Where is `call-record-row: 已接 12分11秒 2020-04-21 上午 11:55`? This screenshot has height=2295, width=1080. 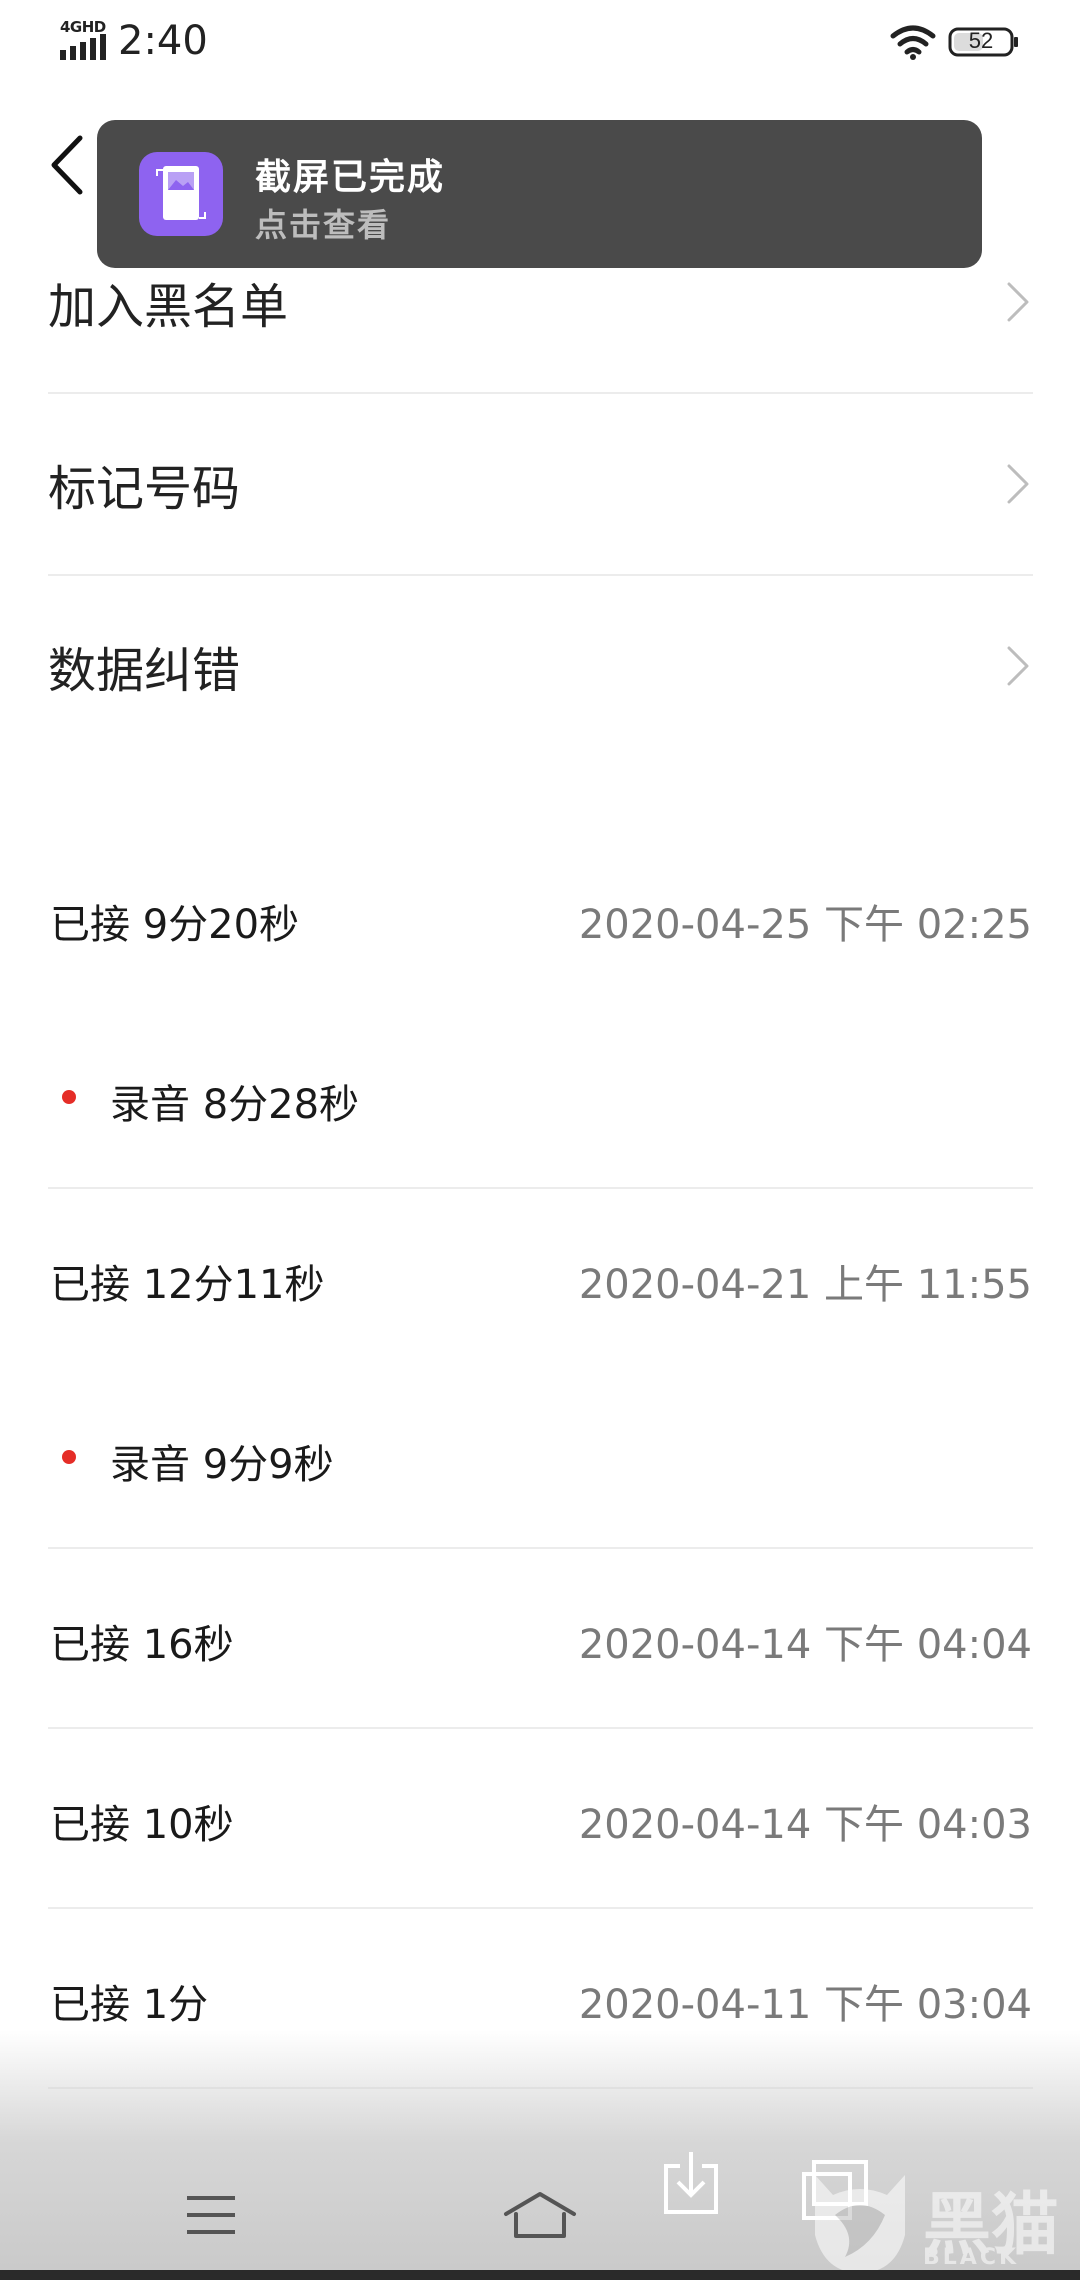
call-record-row: 已接 12分11秒 2020-04-21 上午 11:55 is located at coordinates (541, 1282).